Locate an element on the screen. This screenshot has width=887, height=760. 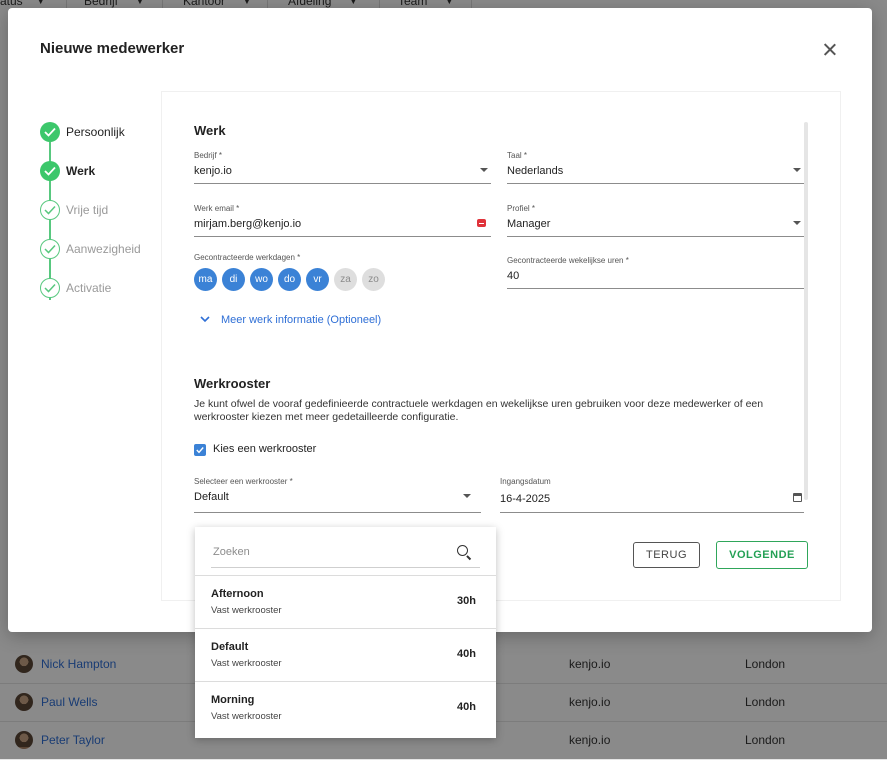
workdays-selector: ma di wo do vr za zo is located at coordinates (289, 279).